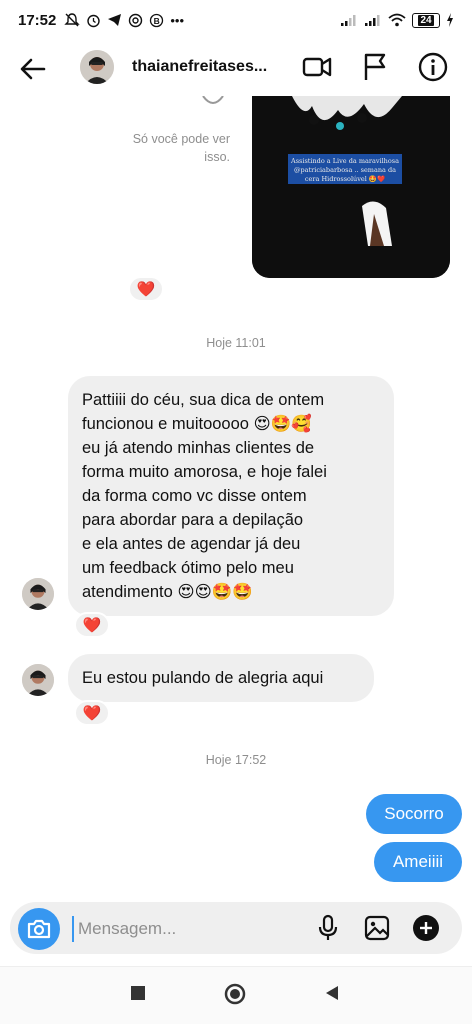 The width and height of the screenshot is (472, 1024). What do you see at coordinates (450, 20) in the screenshot?
I see `charging-icon` at bounding box center [450, 20].